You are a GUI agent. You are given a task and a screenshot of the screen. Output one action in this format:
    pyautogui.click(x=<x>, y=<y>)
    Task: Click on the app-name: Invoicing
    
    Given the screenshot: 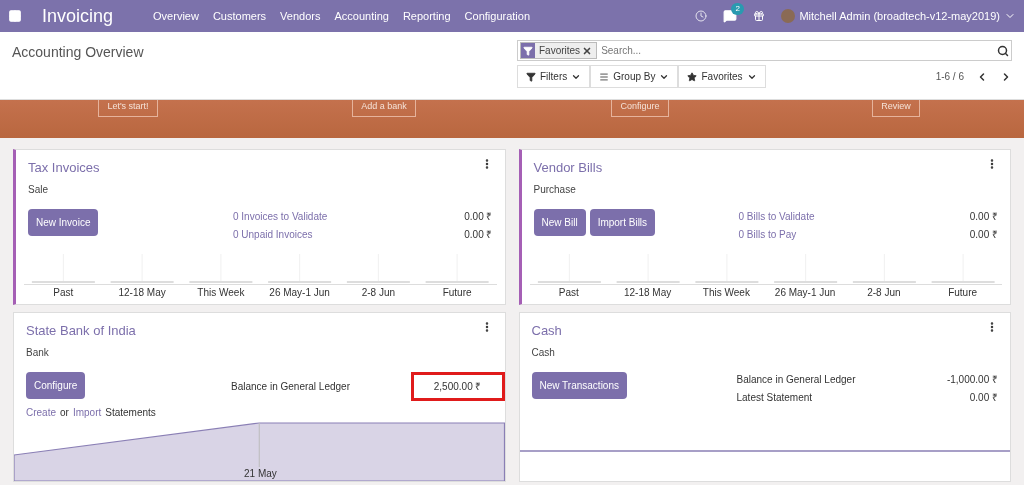 What is the action you would take?
    pyautogui.click(x=78, y=16)
    